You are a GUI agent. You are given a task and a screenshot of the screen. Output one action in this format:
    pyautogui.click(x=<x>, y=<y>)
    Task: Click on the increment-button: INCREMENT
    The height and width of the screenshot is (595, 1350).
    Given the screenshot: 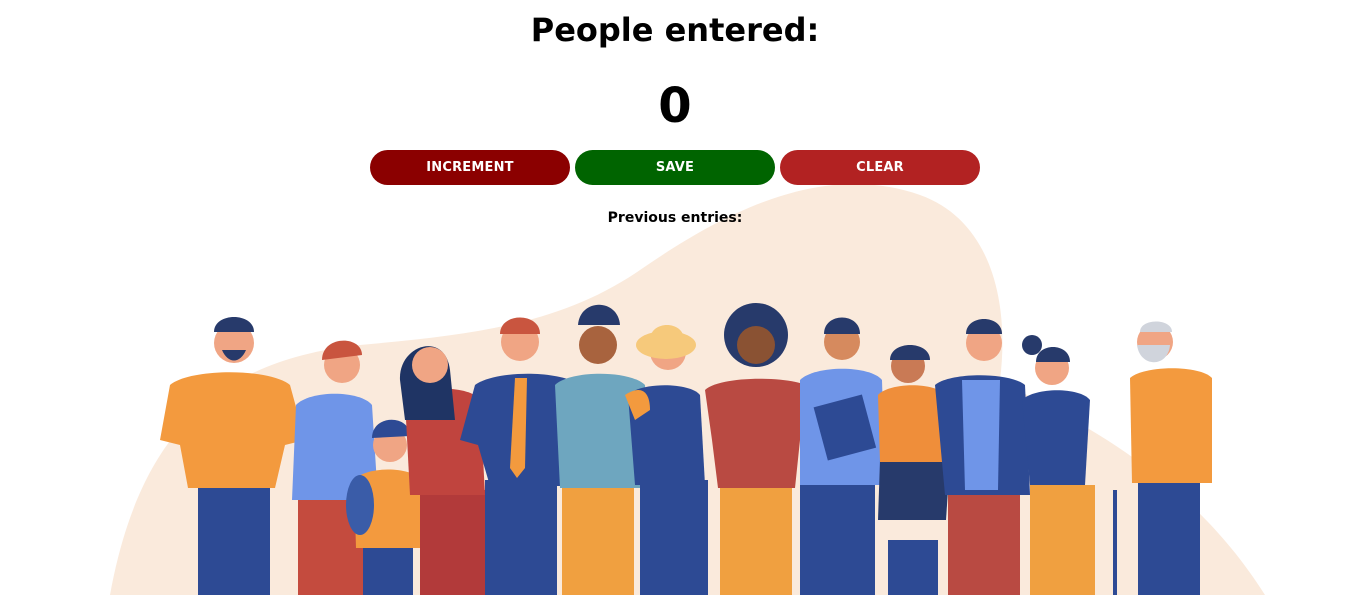 What is the action you would take?
    pyautogui.click(x=470, y=167)
    